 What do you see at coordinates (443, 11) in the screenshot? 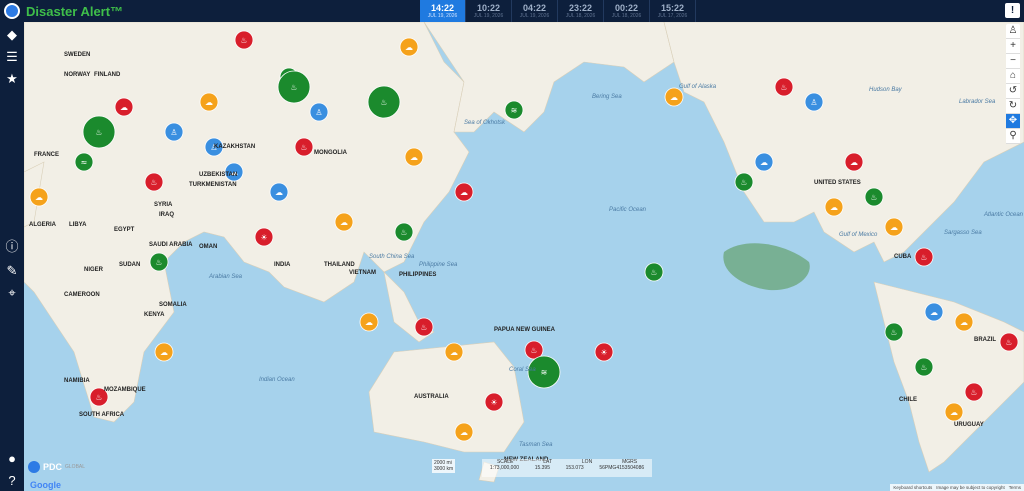
I see `timeline-slot-0: 14:22 JUL 19, 2026` at bounding box center [443, 11].